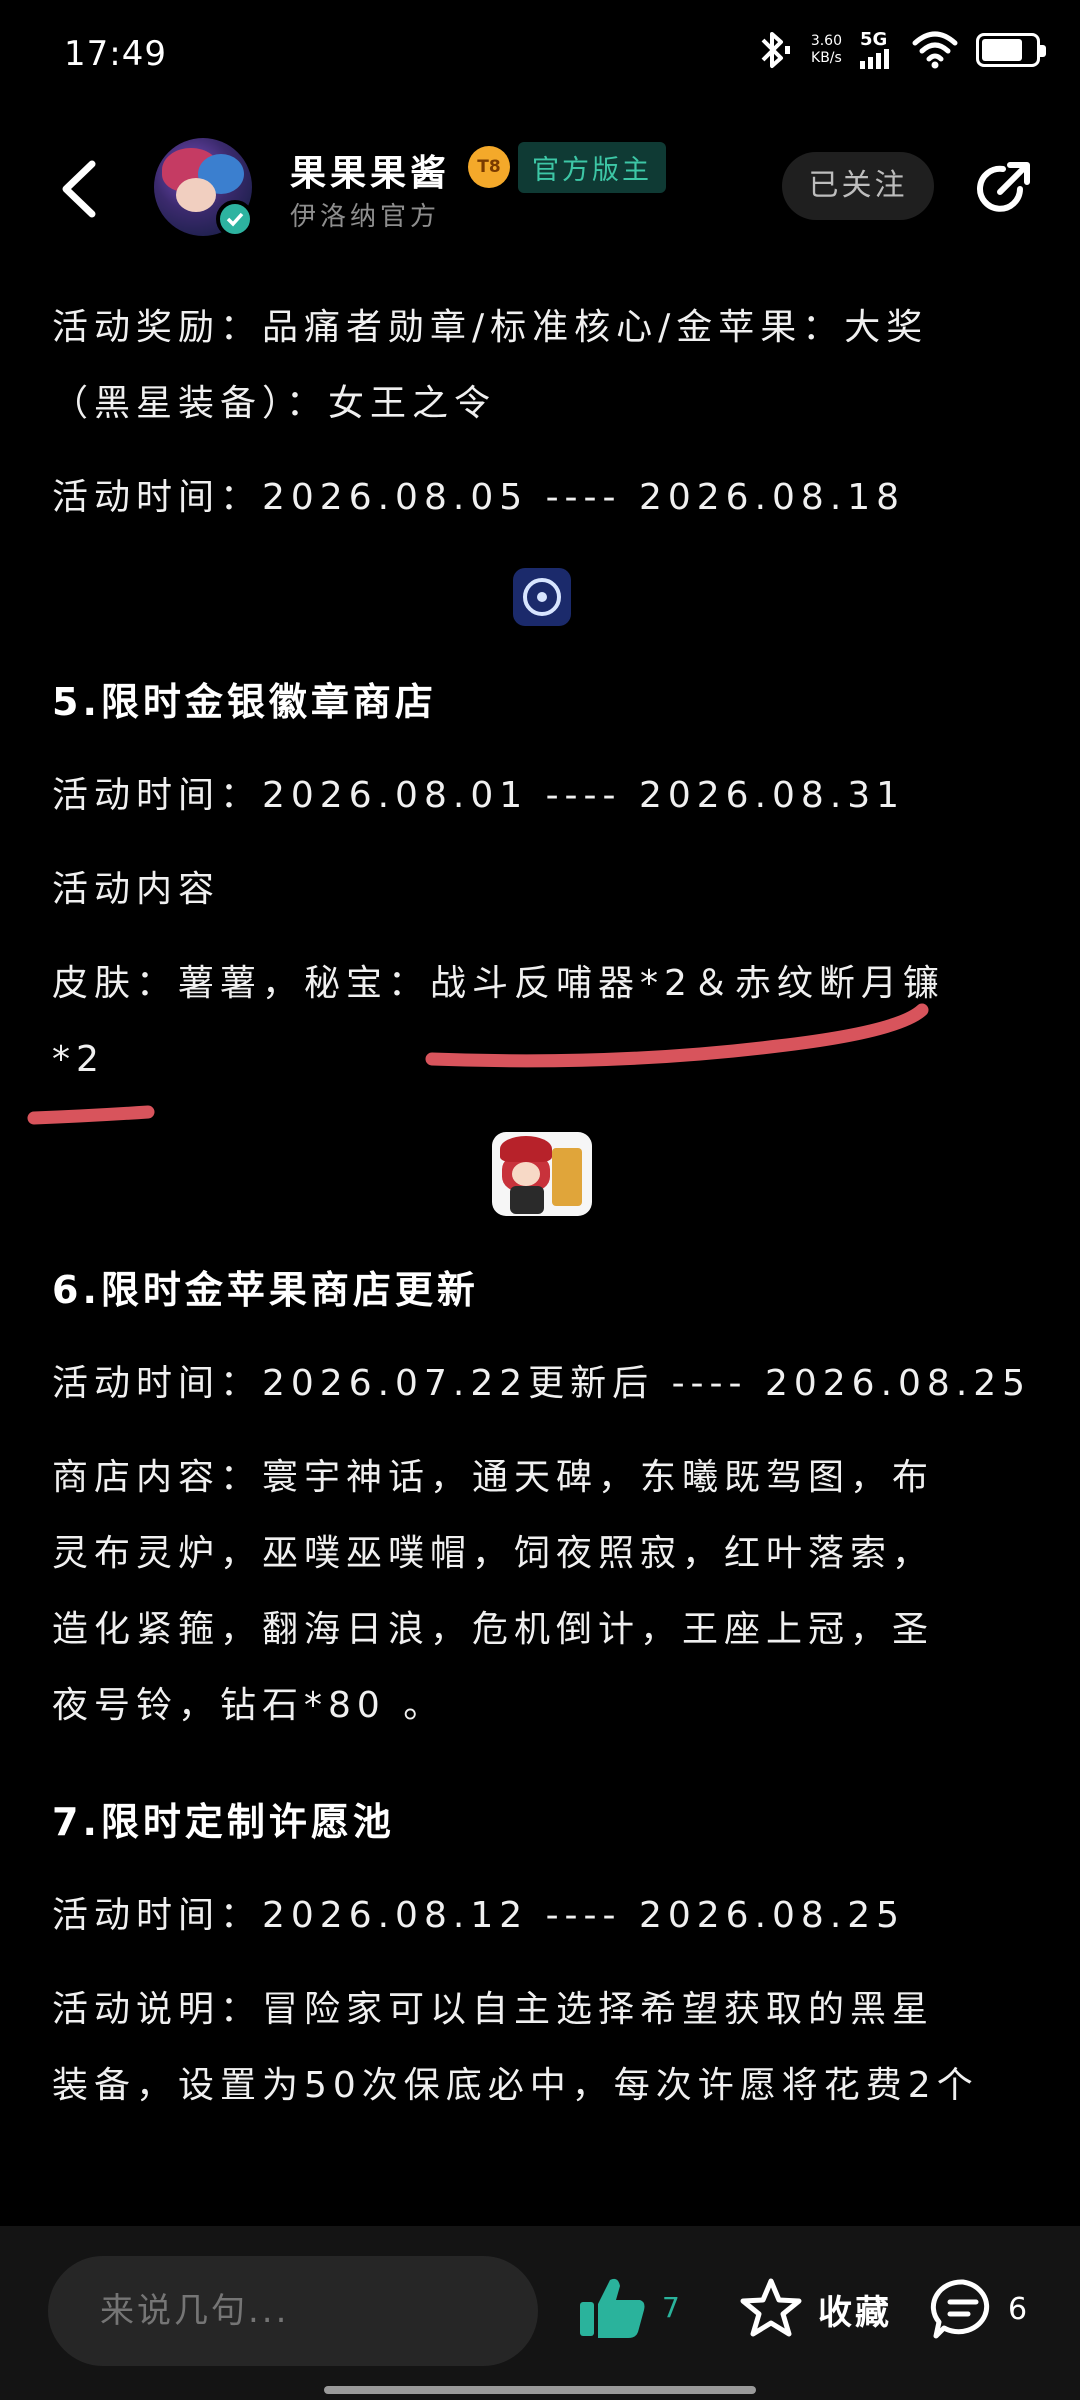  What do you see at coordinates (249, 1705) in the screenshot?
I see `section-6-line-4: 夜号铃，钻石*80 。` at bounding box center [249, 1705].